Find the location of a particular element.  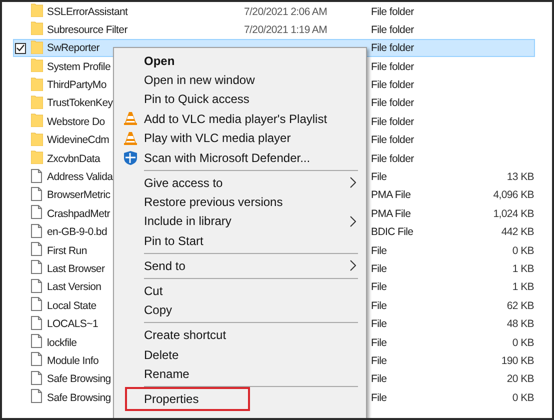

file-name: TrustTokenKey is located at coordinates (80, 103).